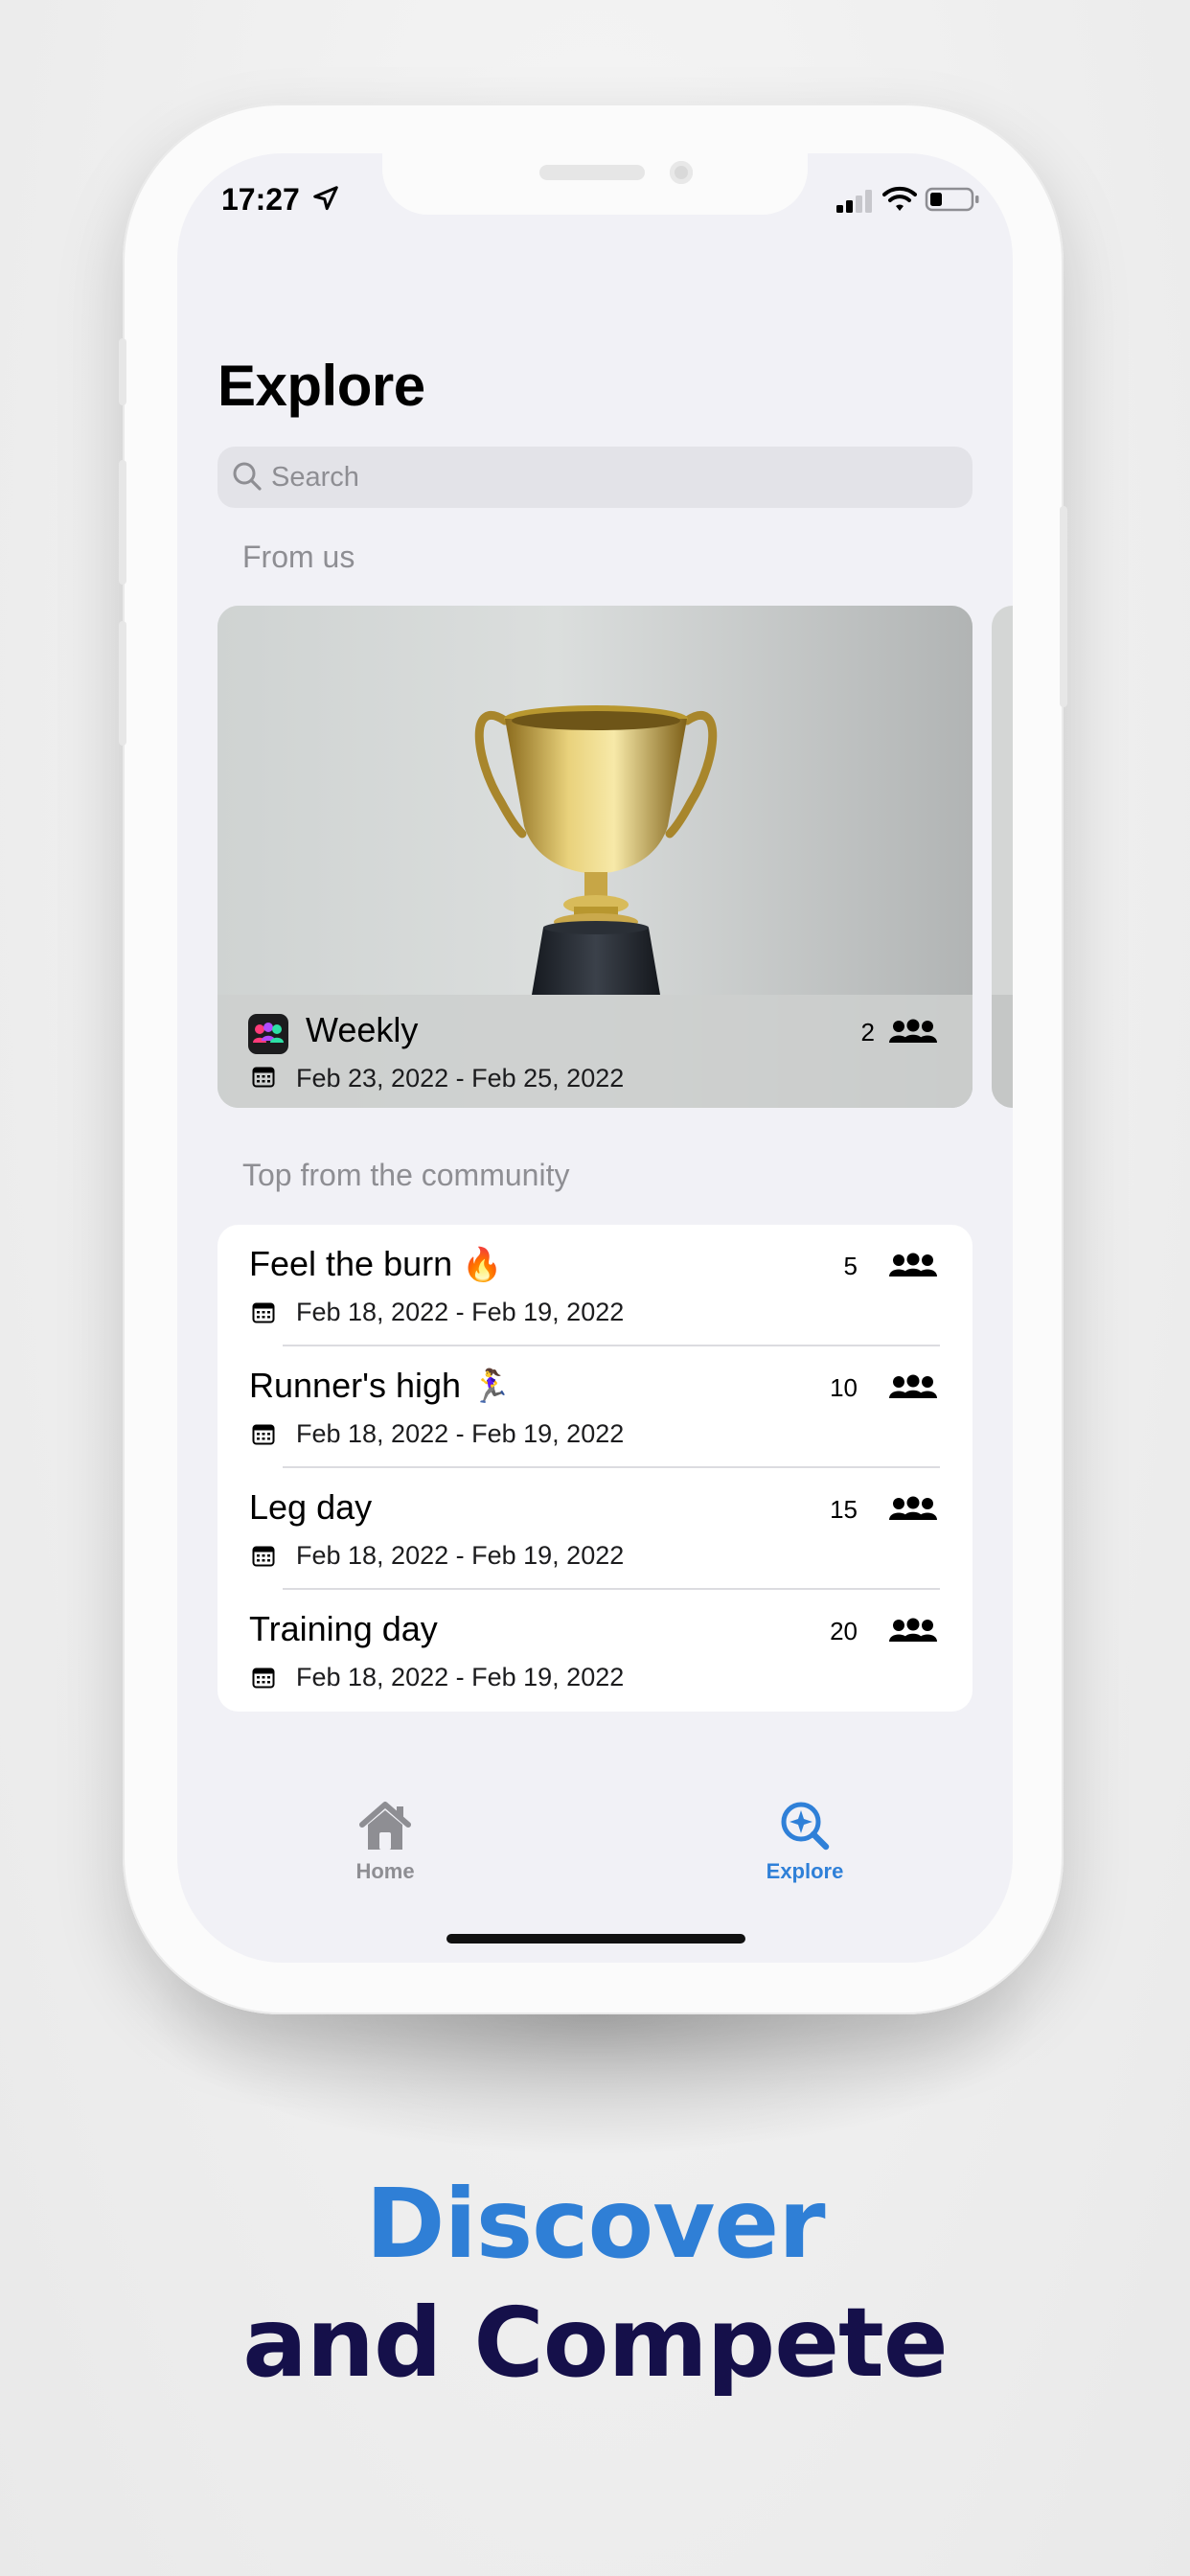 This screenshot has width=1190, height=2576. What do you see at coordinates (595, 184) in the screenshot?
I see `notch` at bounding box center [595, 184].